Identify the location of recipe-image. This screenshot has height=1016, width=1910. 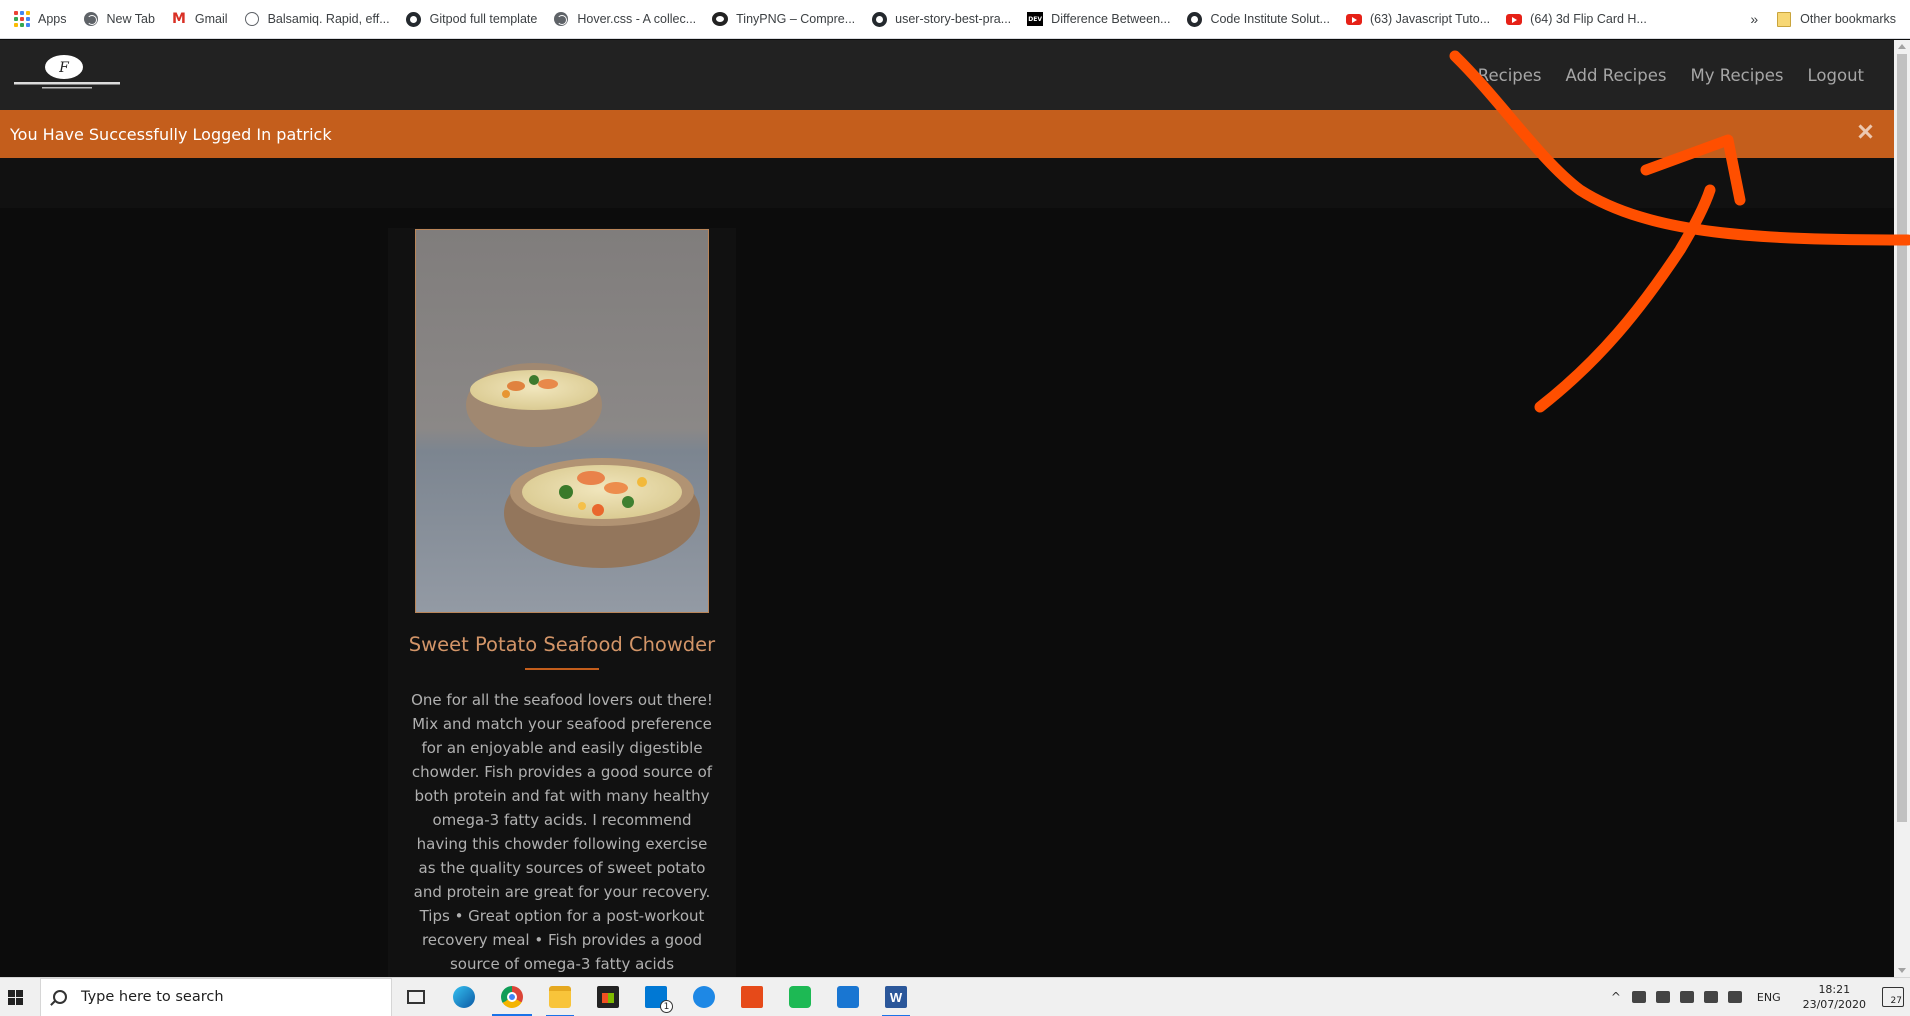
(562, 421).